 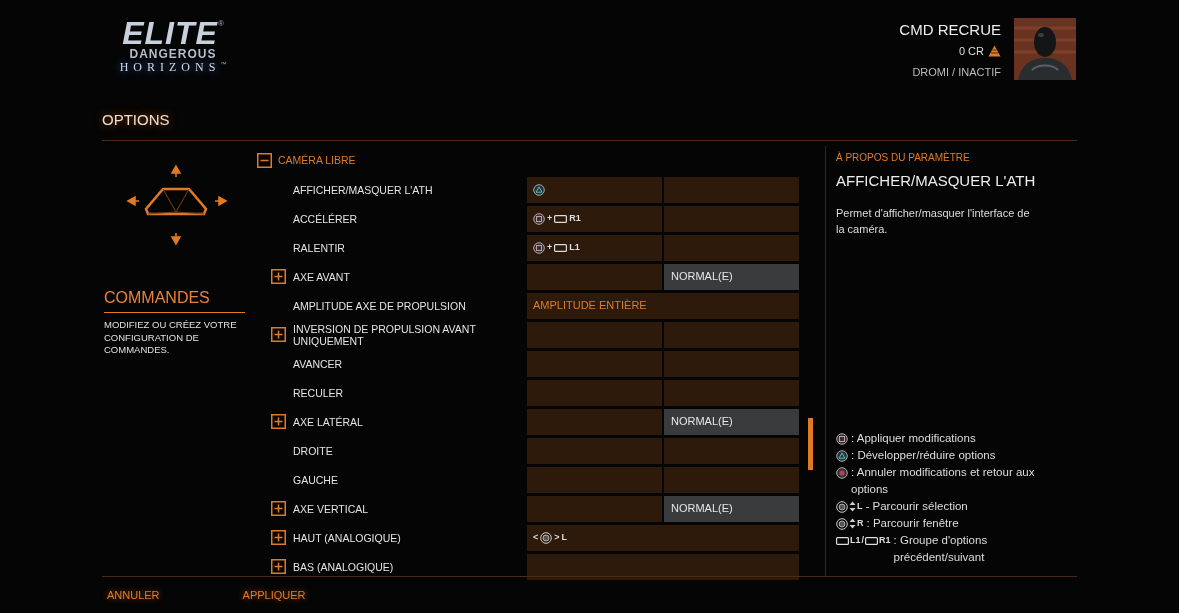 I want to click on key-label: R, so click(x=860, y=523).